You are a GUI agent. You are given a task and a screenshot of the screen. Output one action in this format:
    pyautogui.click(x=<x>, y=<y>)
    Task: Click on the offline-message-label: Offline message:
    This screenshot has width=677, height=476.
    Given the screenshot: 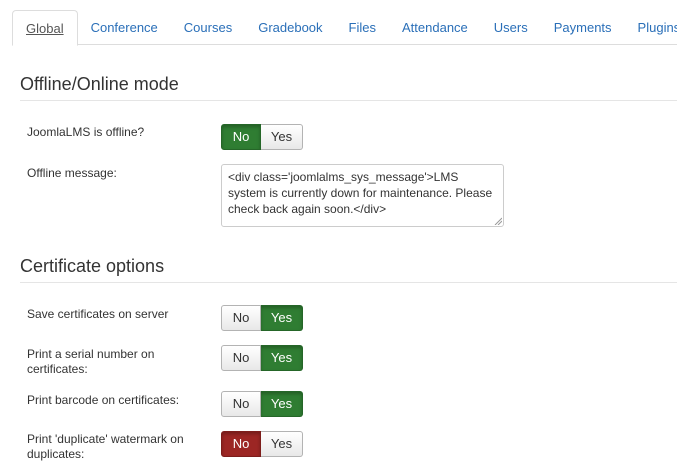 What is the action you would take?
    pyautogui.click(x=72, y=173)
    